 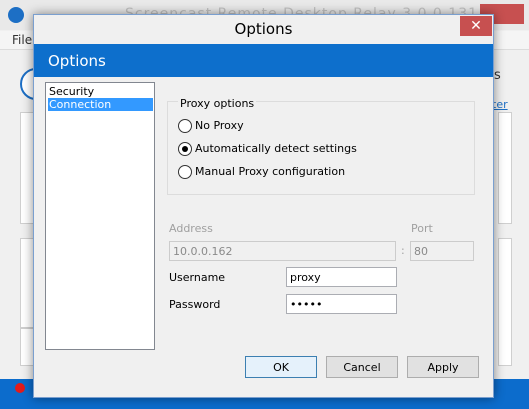 What do you see at coordinates (476, 26) in the screenshot?
I see `close-icon: ✕` at bounding box center [476, 26].